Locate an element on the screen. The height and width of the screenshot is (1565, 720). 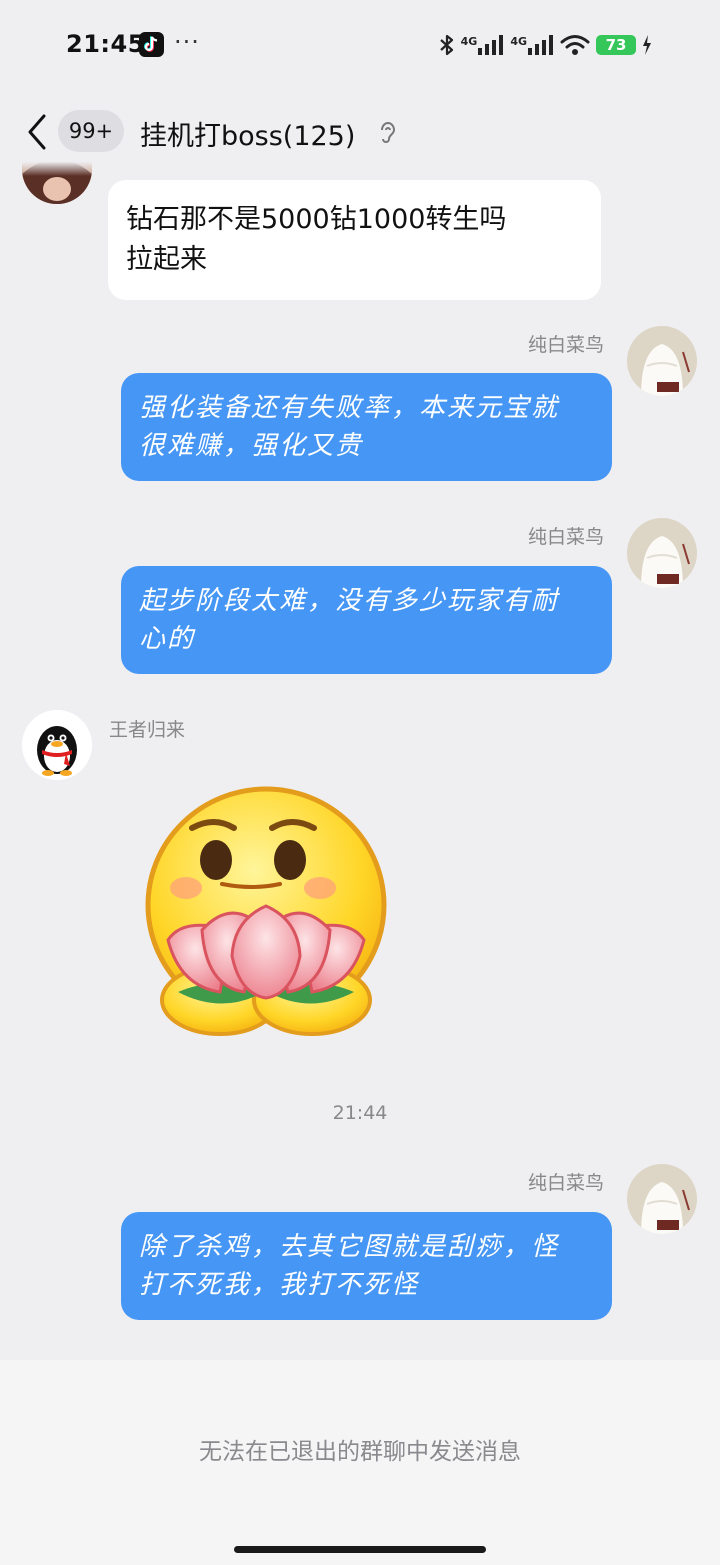
message-line: 钻石那不是5000钻1000转生吗 is located at coordinates (316, 219).